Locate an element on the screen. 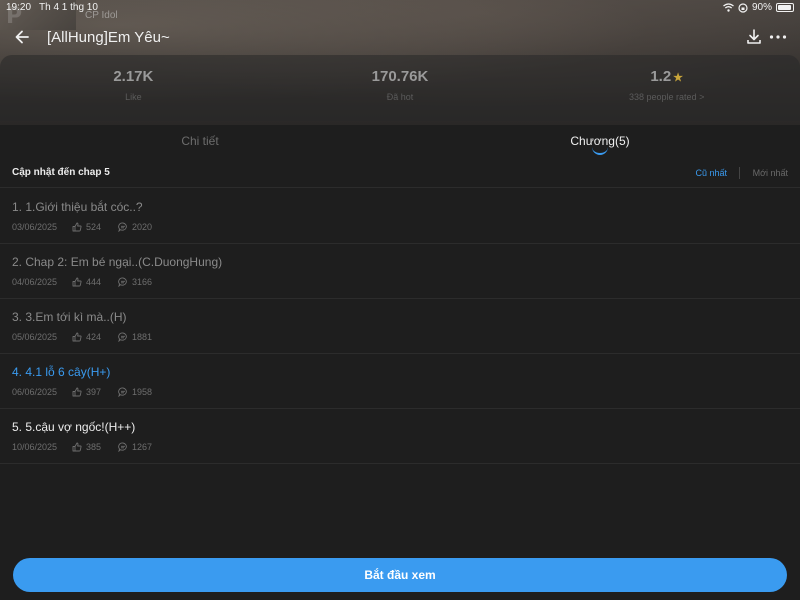 The height and width of the screenshot is (600, 800). stat-views: 170.76K Đã hot is located at coordinates (400, 88).